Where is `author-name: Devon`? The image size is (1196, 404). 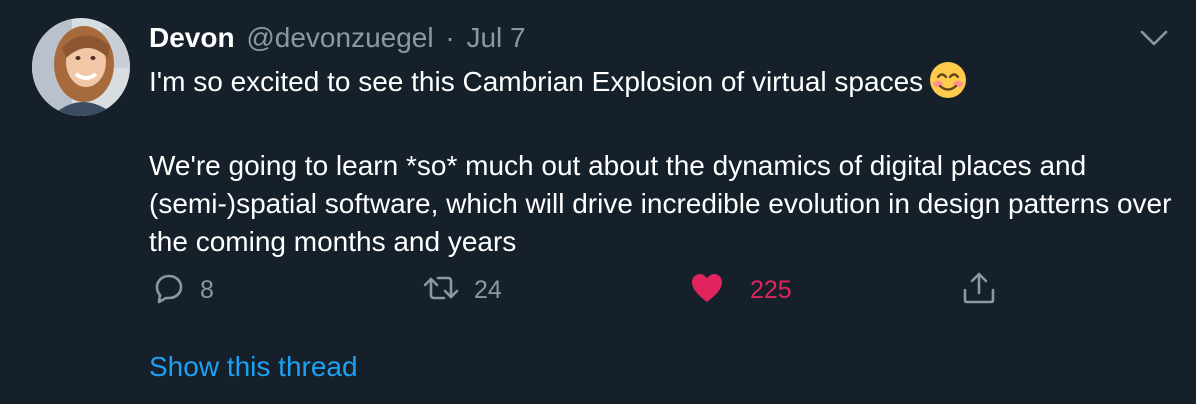 author-name: Devon is located at coordinates (192, 37).